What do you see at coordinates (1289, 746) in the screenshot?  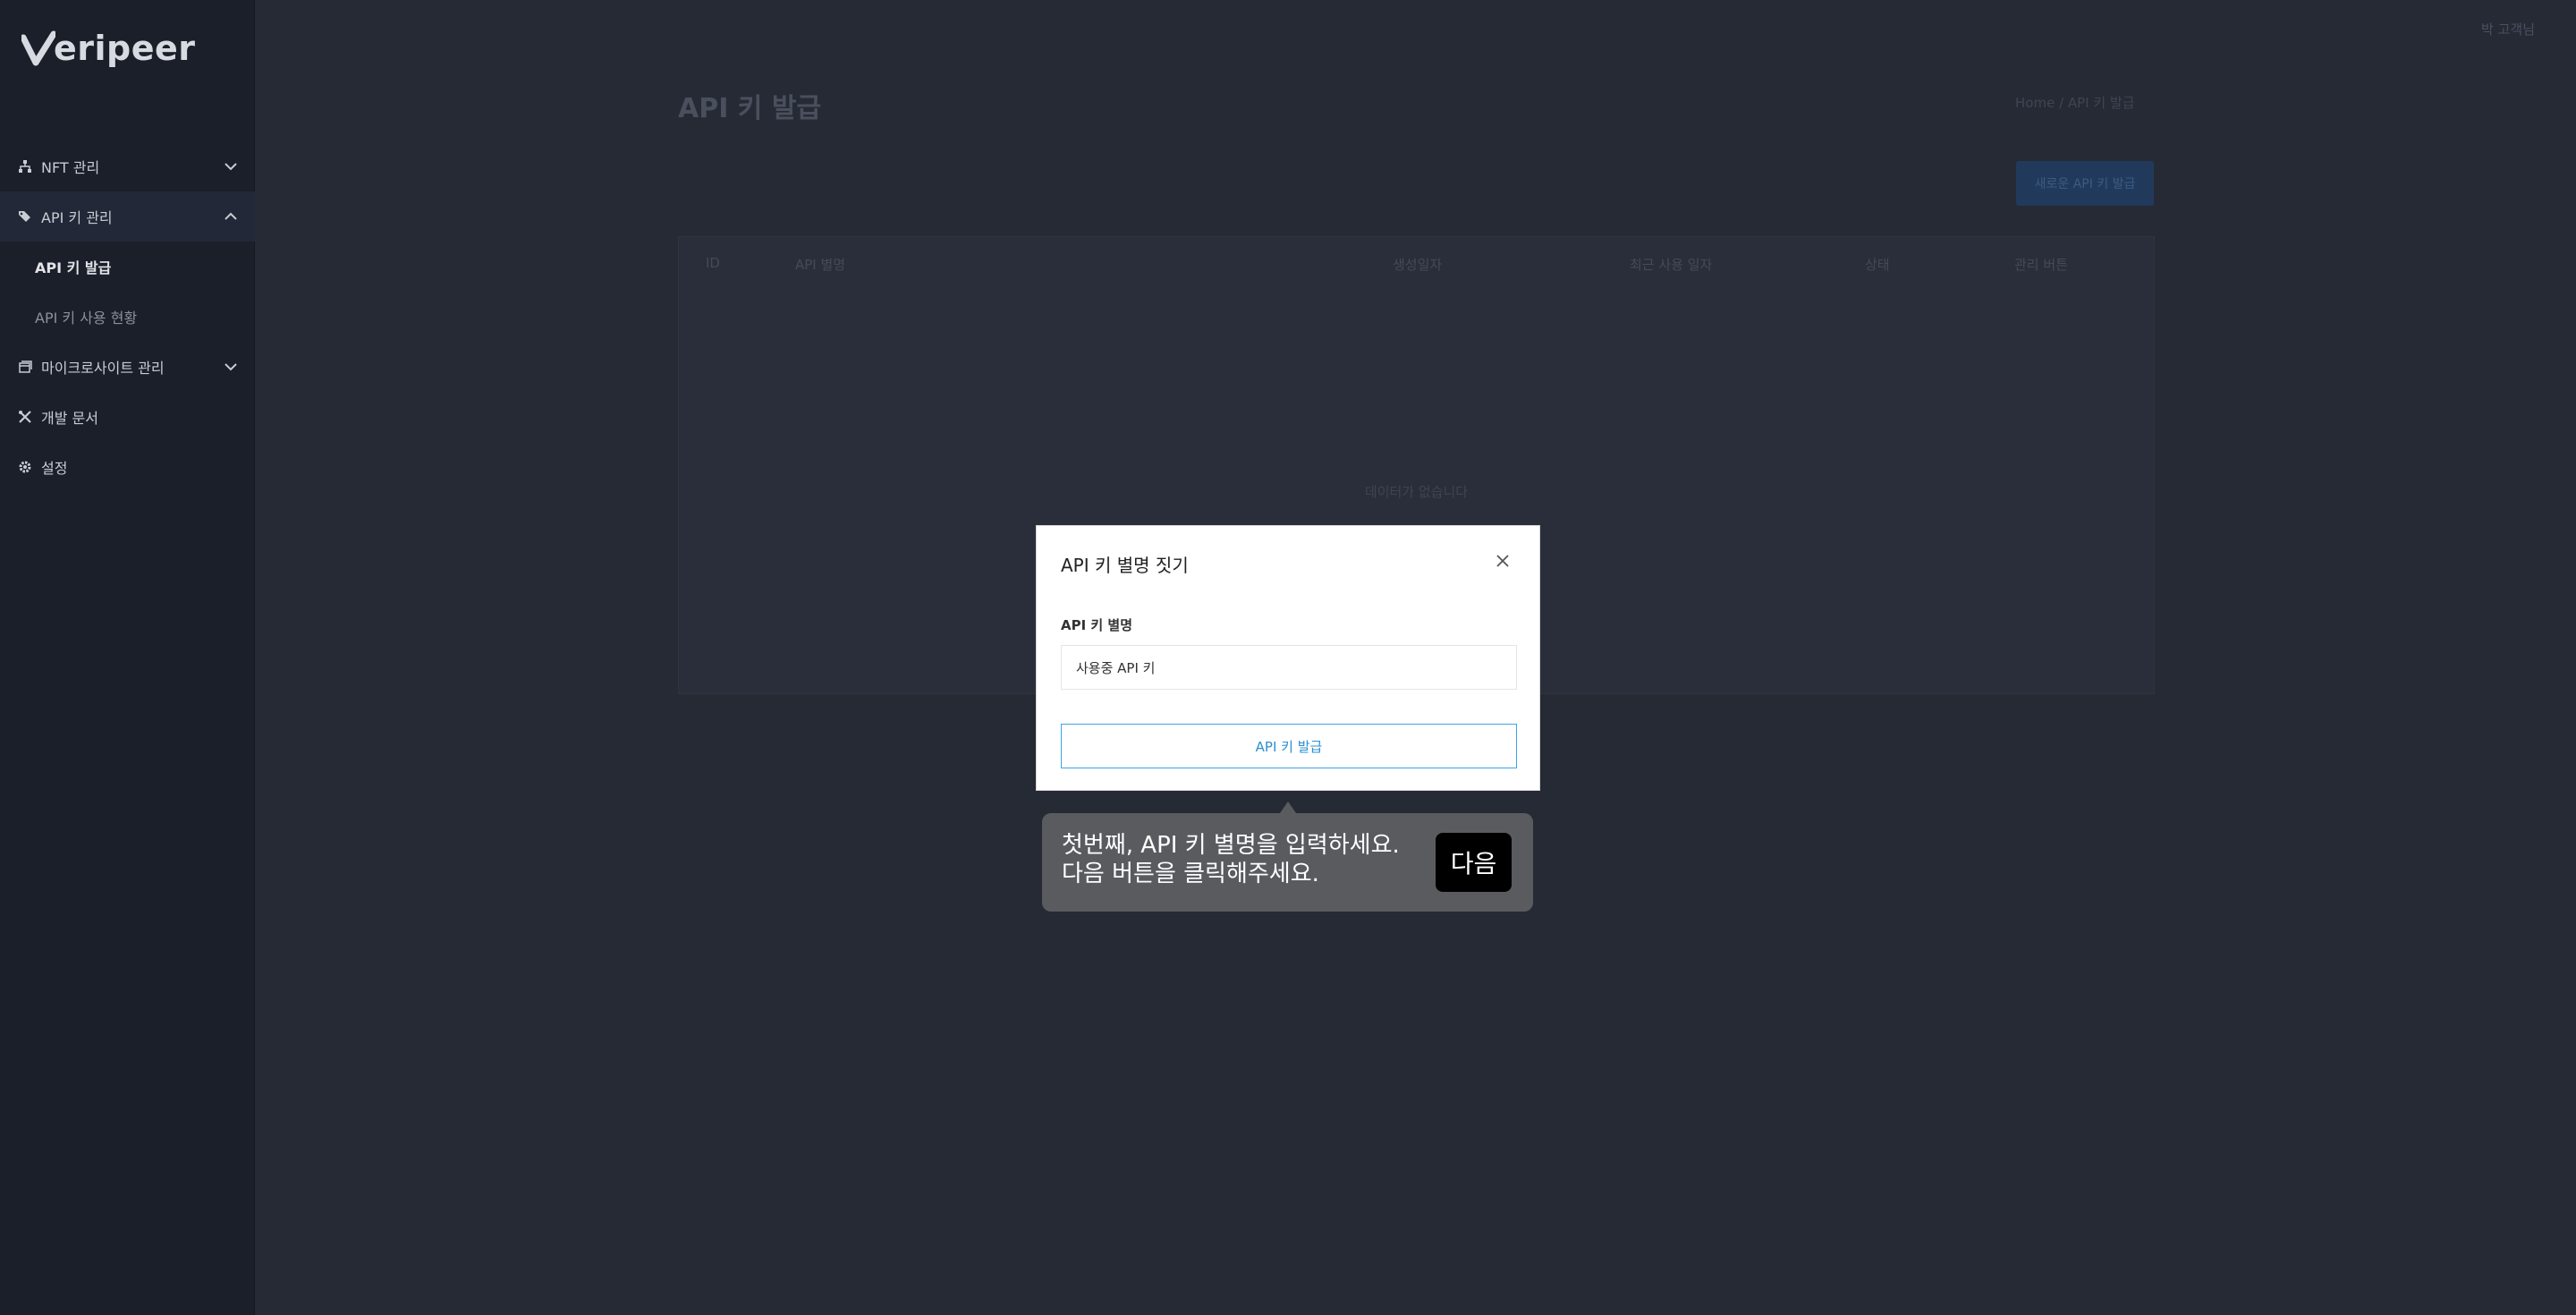 I see `issue-api-key-button: API 키 발급` at bounding box center [1289, 746].